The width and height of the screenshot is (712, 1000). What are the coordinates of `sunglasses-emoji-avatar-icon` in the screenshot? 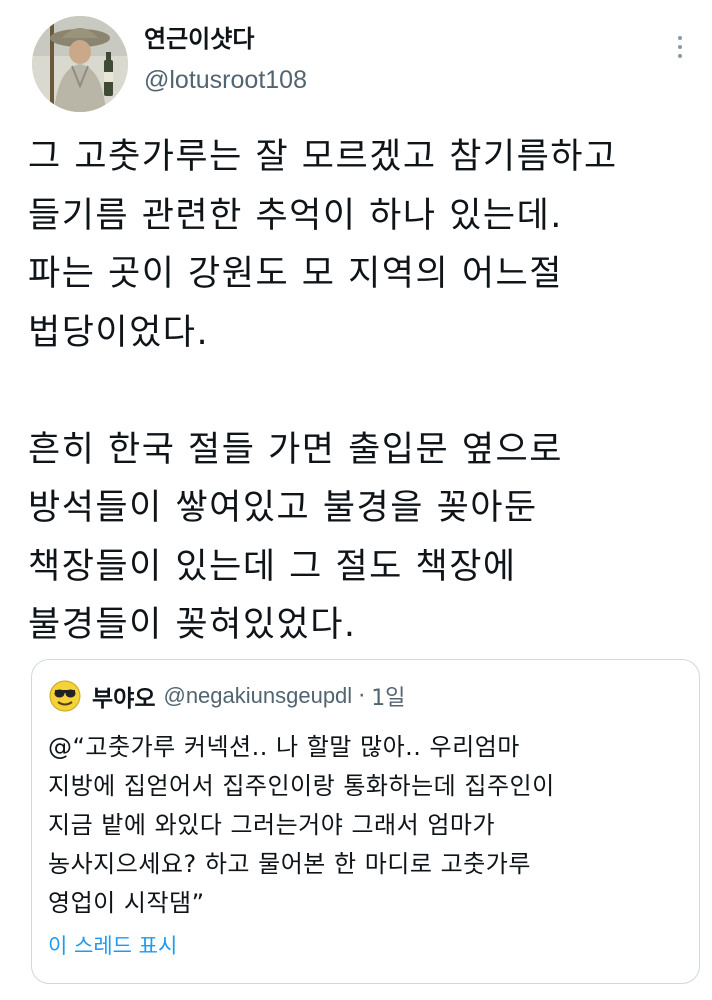 It's located at (65, 696).